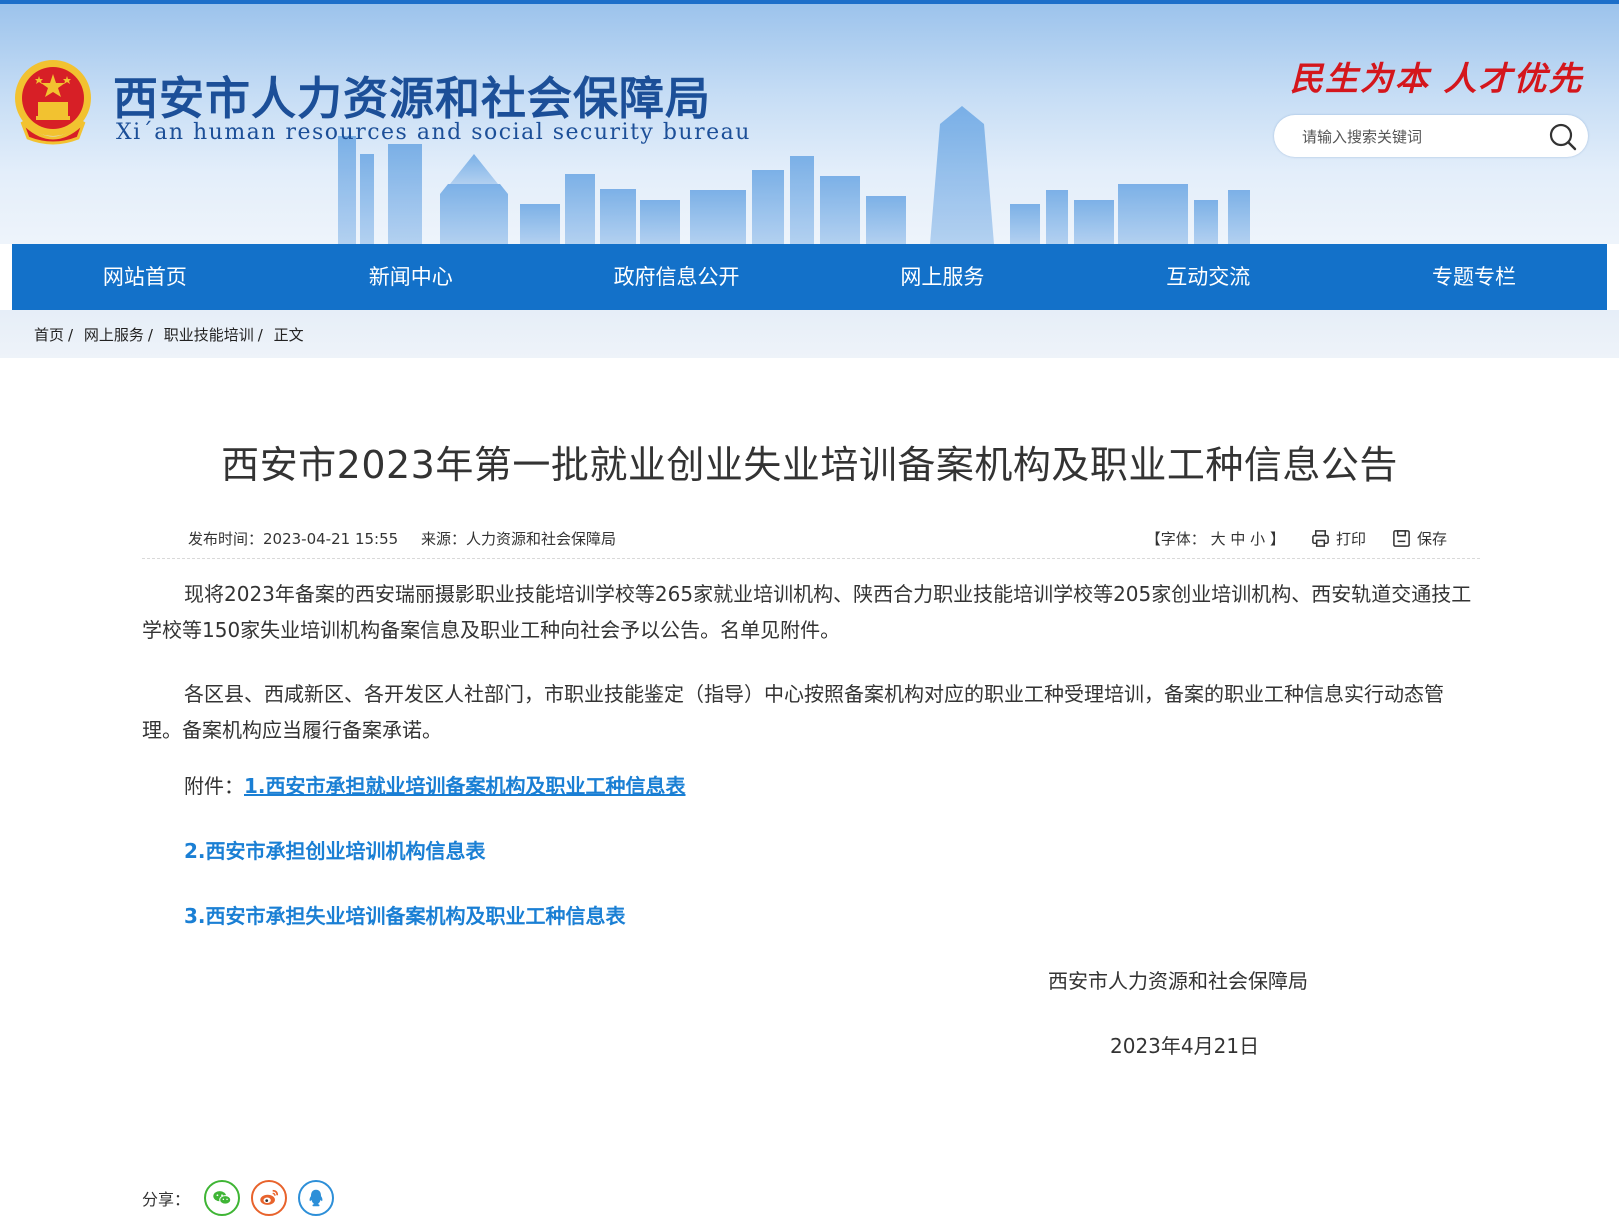 This screenshot has width=1619, height=1228. I want to click on breadcrumb-home: 首页, so click(49, 335).